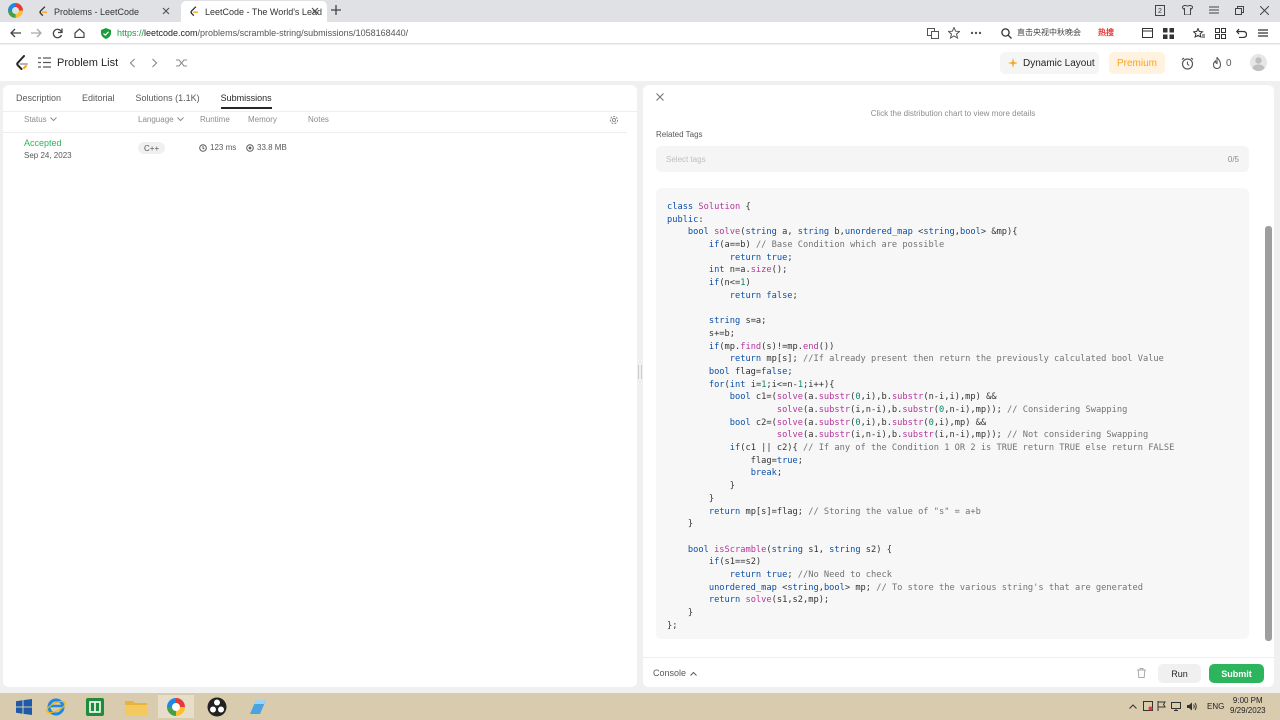 This screenshot has width=1280, height=720. I want to click on prev-problem-icon, so click(132, 63).